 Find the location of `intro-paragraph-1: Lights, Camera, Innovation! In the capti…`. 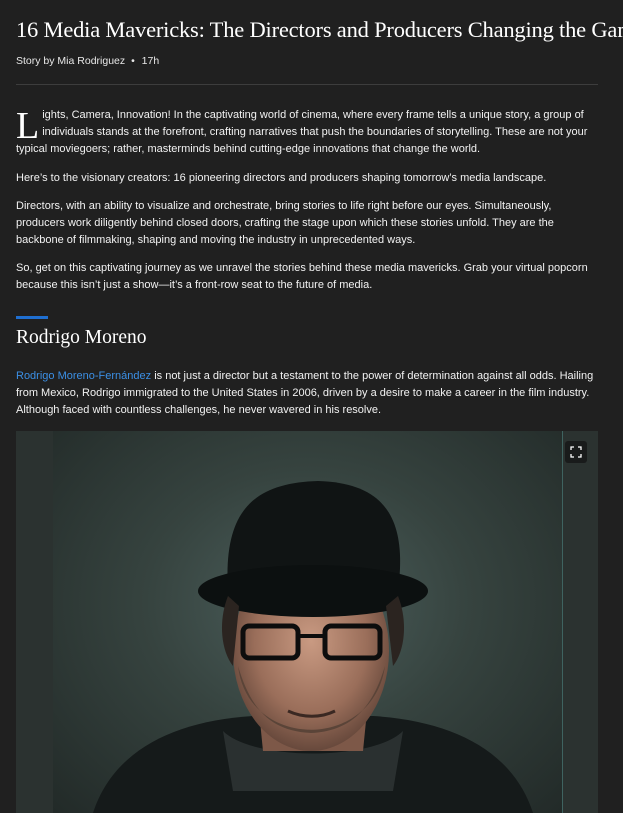

intro-paragraph-1: Lights, Camera, Innovation! In the capti… is located at coordinates (309, 133).